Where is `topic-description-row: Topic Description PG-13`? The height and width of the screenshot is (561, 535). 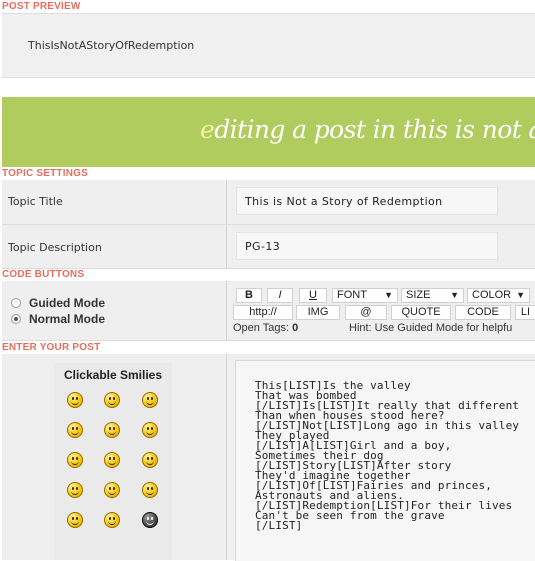 topic-description-row: Topic Description PG-13 is located at coordinates (268, 247).